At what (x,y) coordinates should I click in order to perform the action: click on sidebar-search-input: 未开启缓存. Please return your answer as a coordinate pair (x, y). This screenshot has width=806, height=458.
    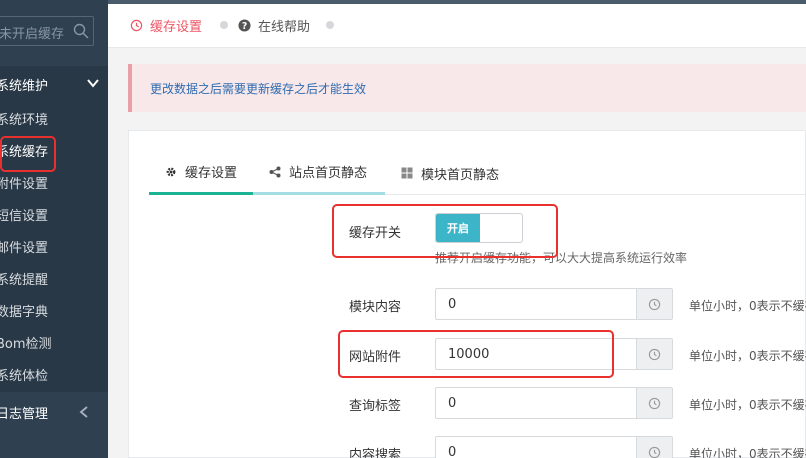
    Looking at the image, I should click on (47, 31).